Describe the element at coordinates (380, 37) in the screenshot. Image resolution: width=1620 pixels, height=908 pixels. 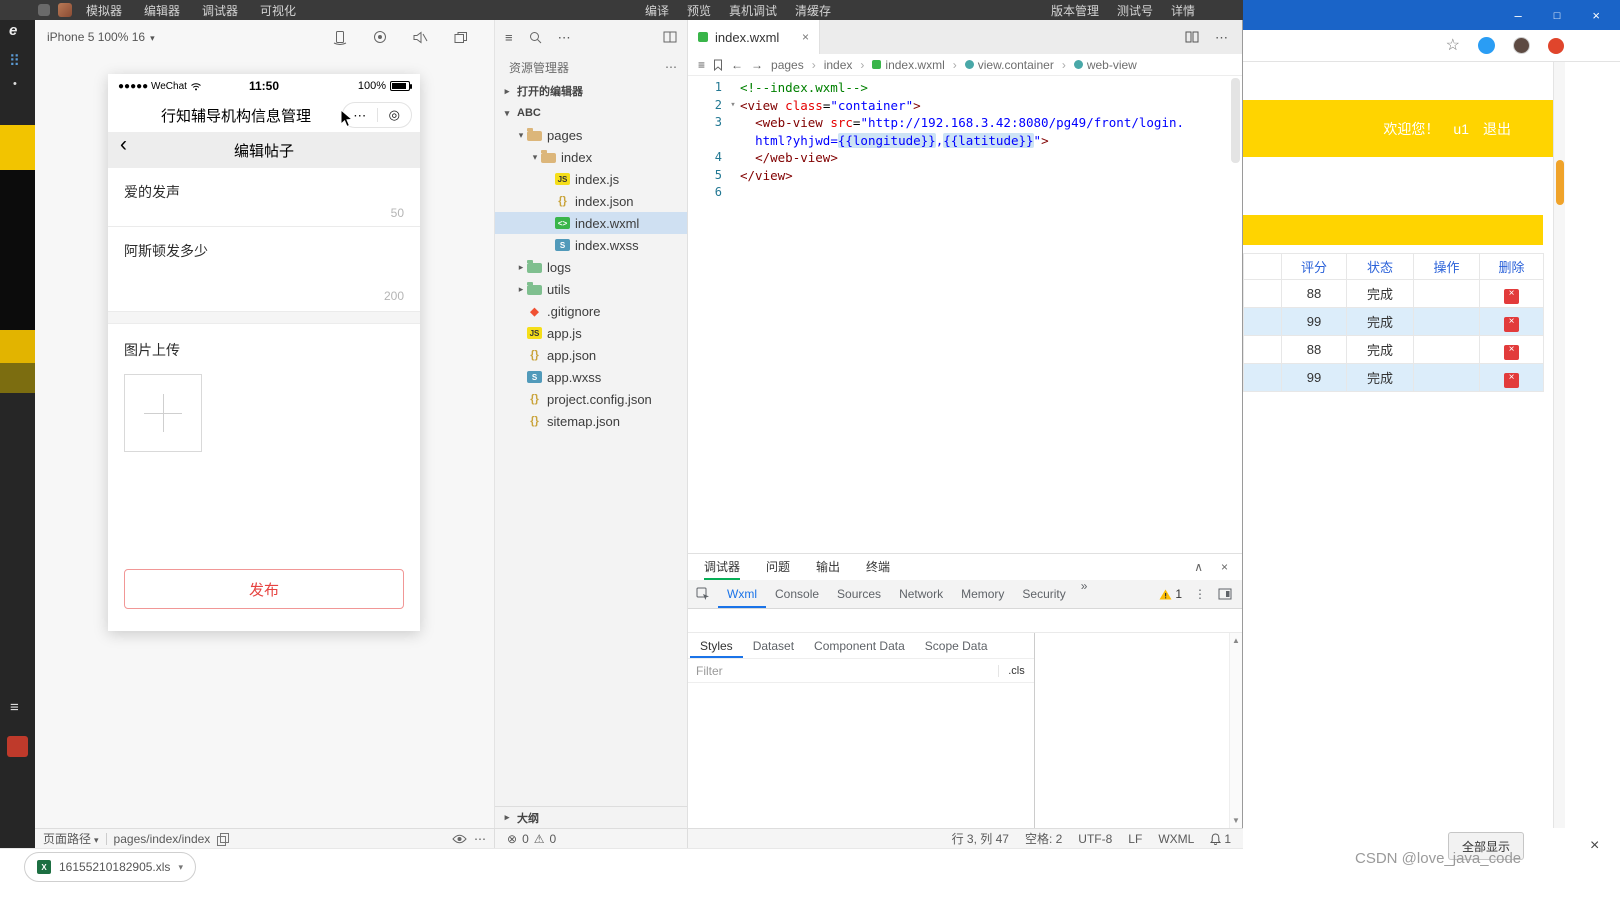
I see `record-icon` at that location.